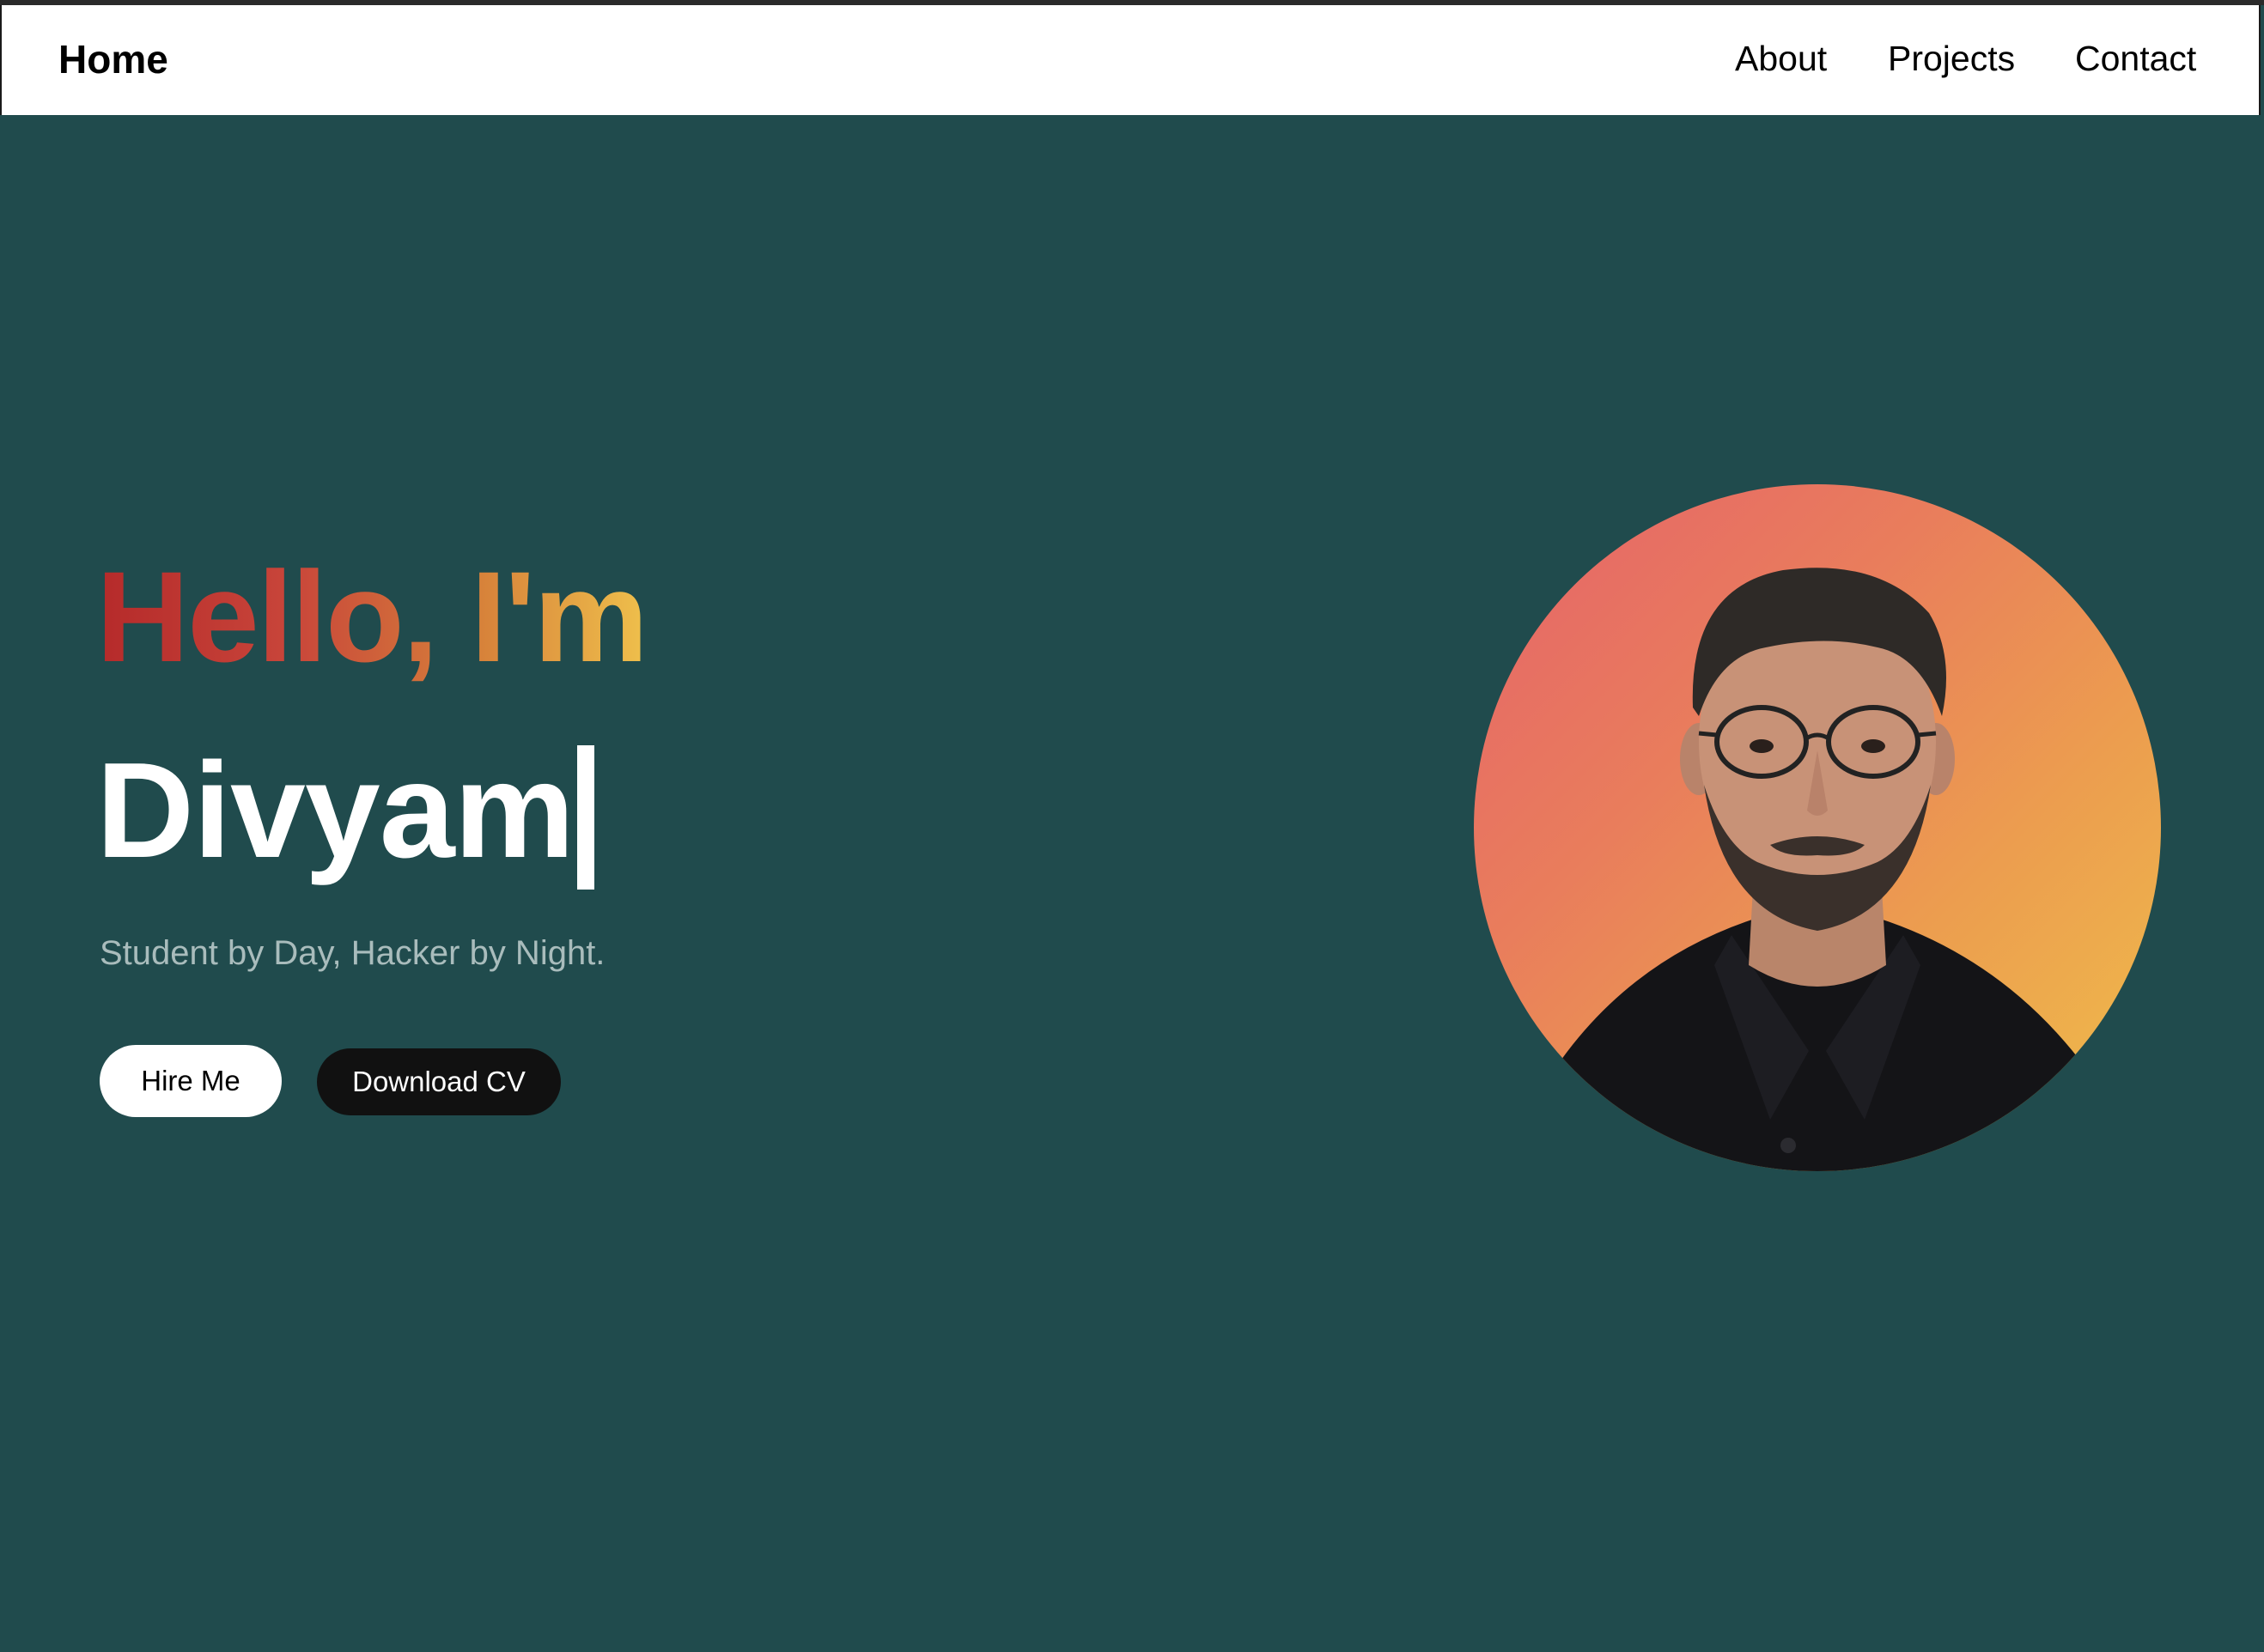 The image size is (2264, 1652). I want to click on typing-cursor, so click(586, 817).